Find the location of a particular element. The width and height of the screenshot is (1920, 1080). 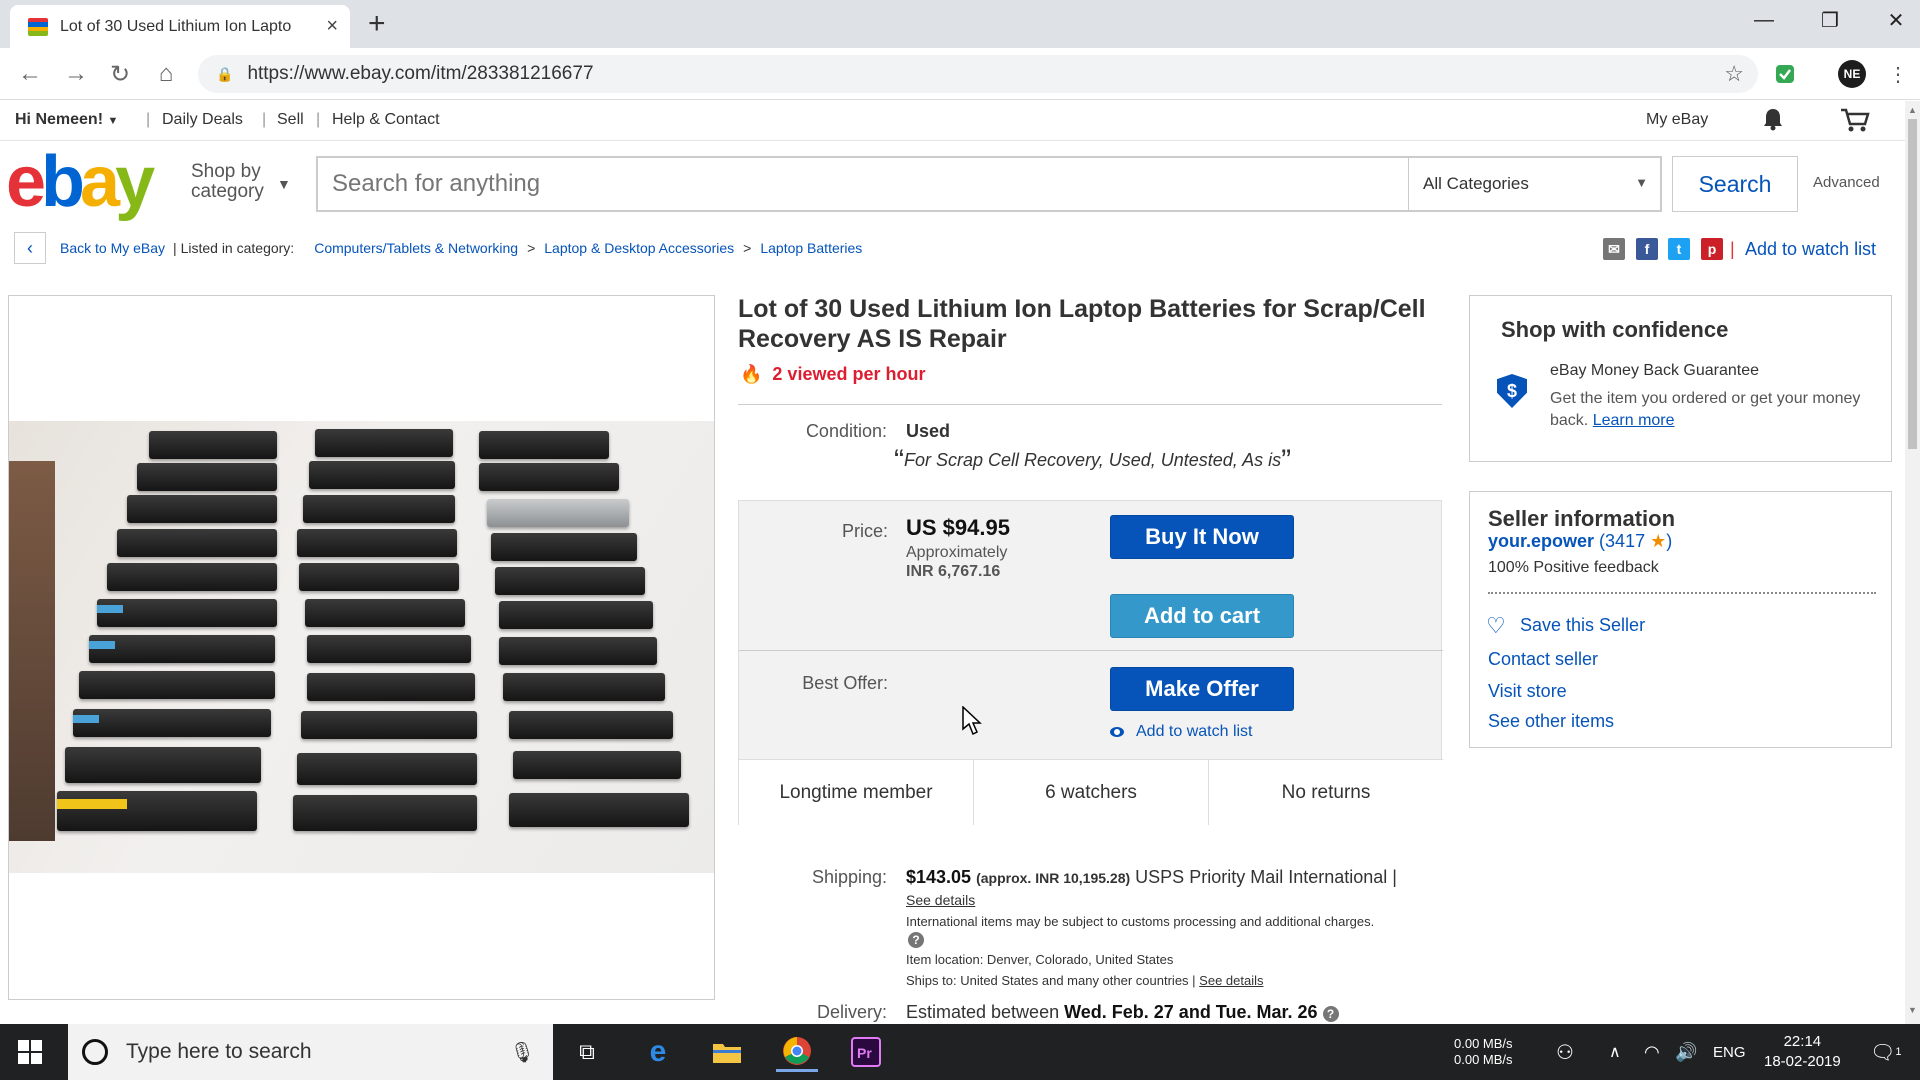

edge-browser-icon: e is located at coordinates (658, 1052).